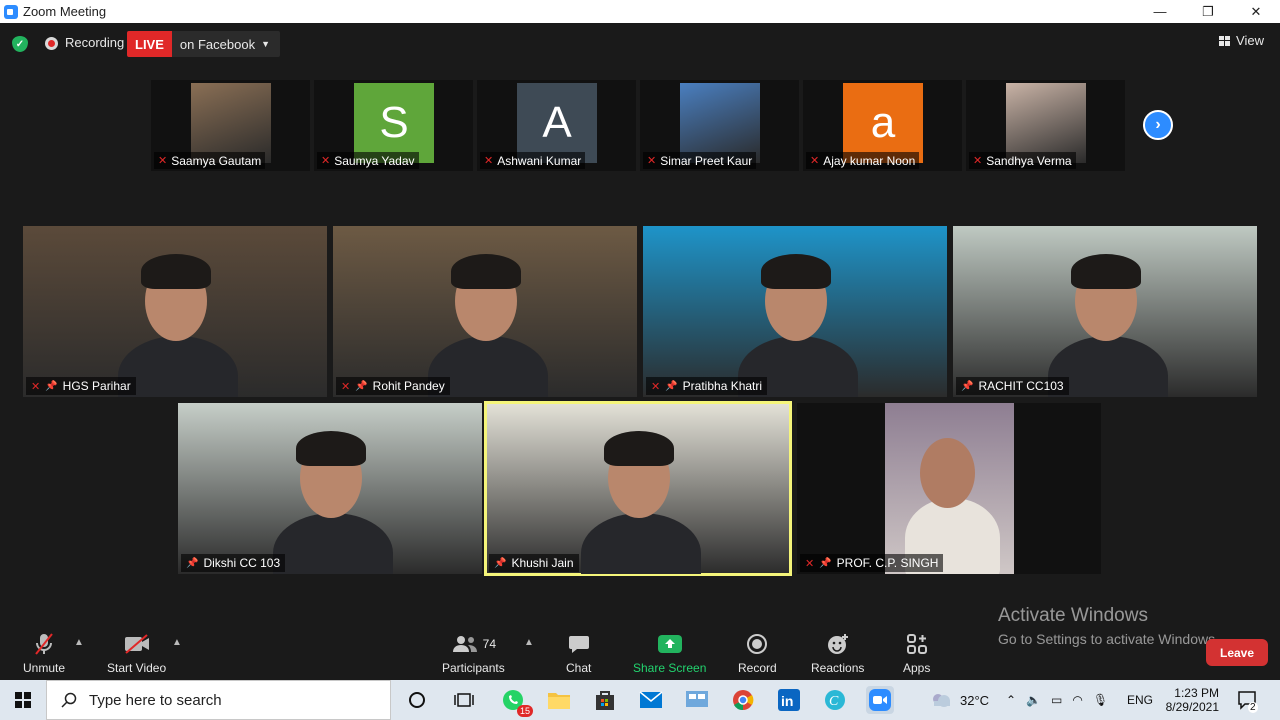  I want to click on participant-name-tag: ✕ Saamya Gautam, so click(210, 160).